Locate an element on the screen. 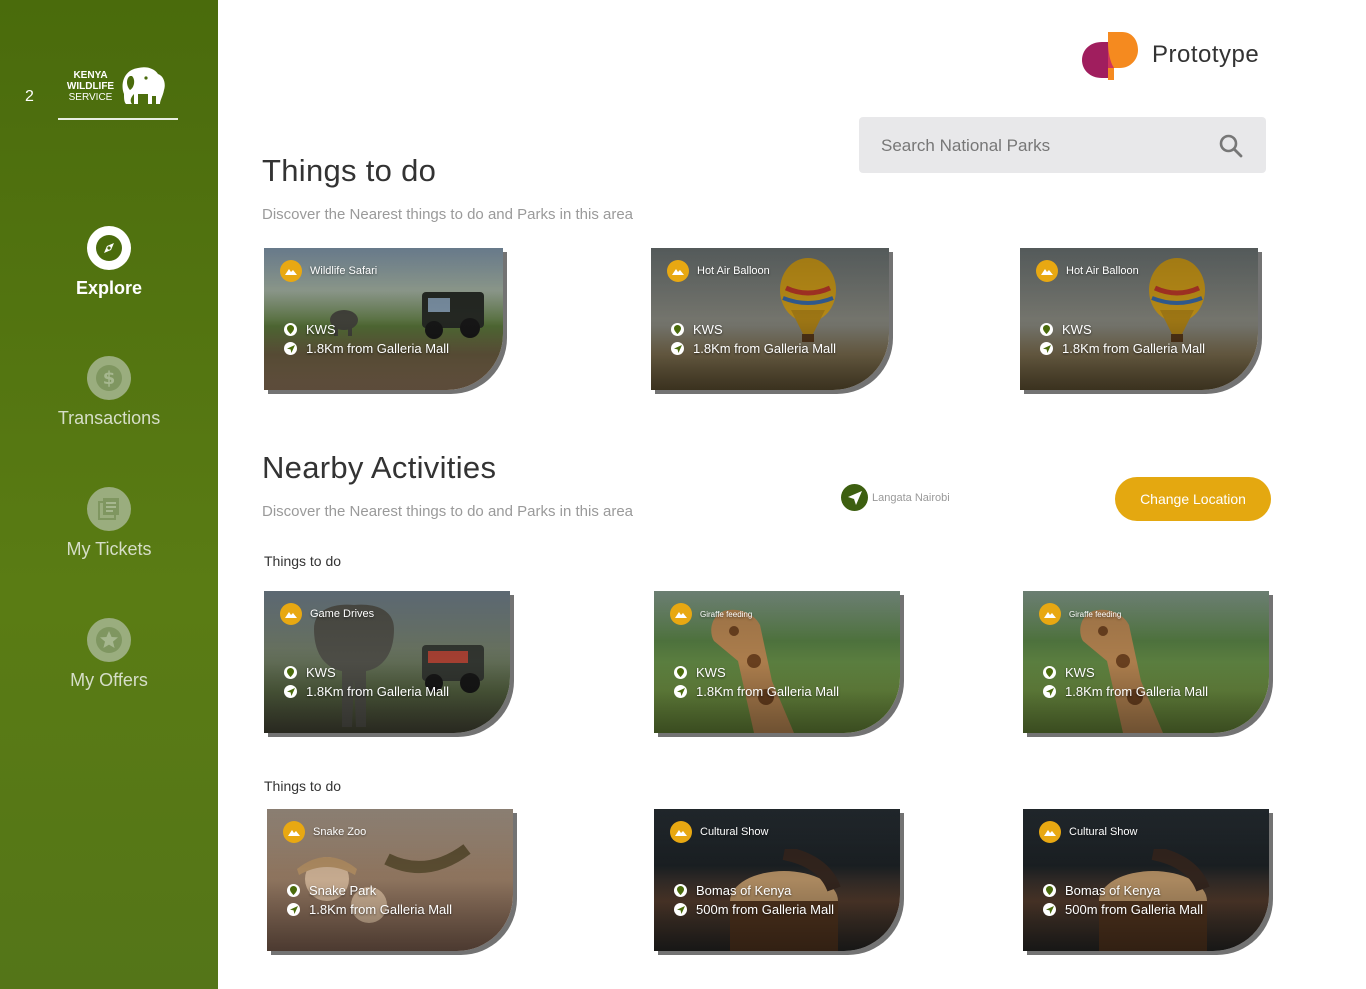 The width and height of the screenshot is (1366, 989). dollar-icon: $ is located at coordinates (109, 378).